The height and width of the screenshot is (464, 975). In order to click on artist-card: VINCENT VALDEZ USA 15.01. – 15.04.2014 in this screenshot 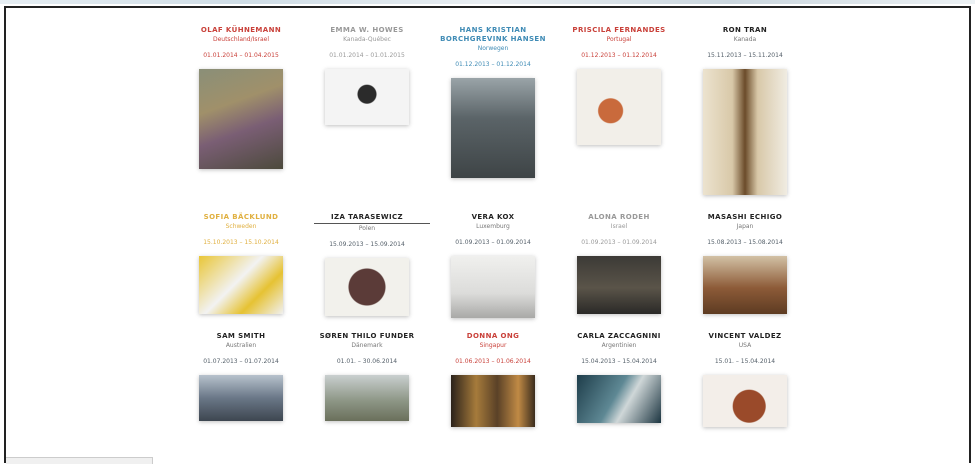, I will do `click(745, 379)`.